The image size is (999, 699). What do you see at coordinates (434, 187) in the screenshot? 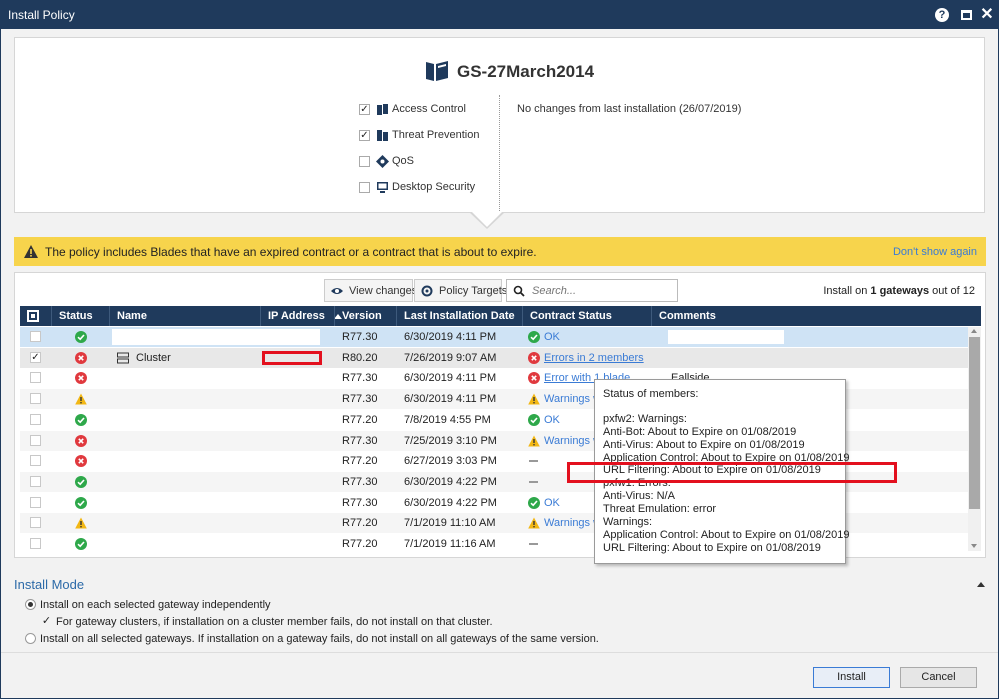
I see `desktop-security-label: Desktop Security` at bounding box center [434, 187].